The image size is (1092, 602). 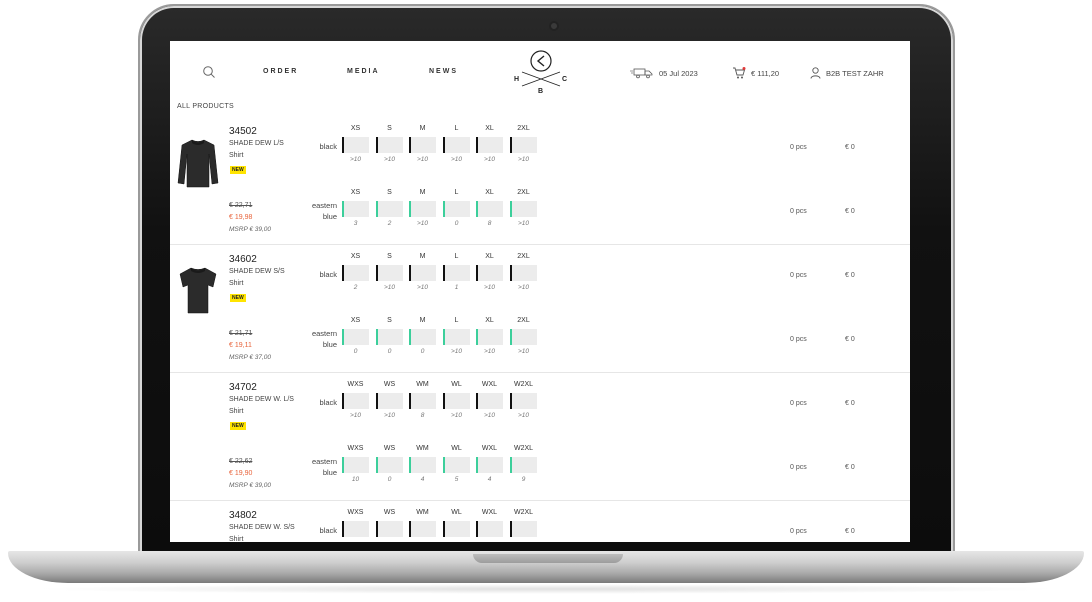 I want to click on size-quantity-cell: WXL >10, so click(x=489, y=400).